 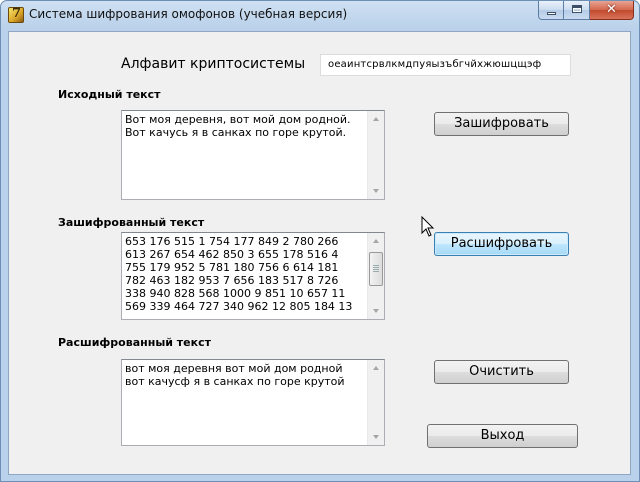 I want to click on alphabet-label: Алфавит криптосистемы, so click(x=213, y=64).